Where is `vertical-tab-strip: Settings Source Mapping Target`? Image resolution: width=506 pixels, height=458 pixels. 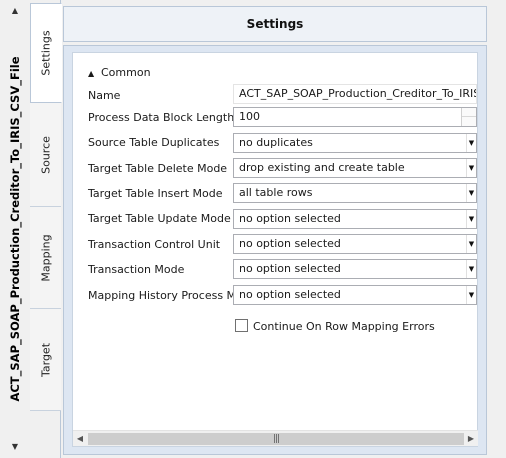 vertical-tab-strip: Settings Source Mapping Target is located at coordinates (46, 229).